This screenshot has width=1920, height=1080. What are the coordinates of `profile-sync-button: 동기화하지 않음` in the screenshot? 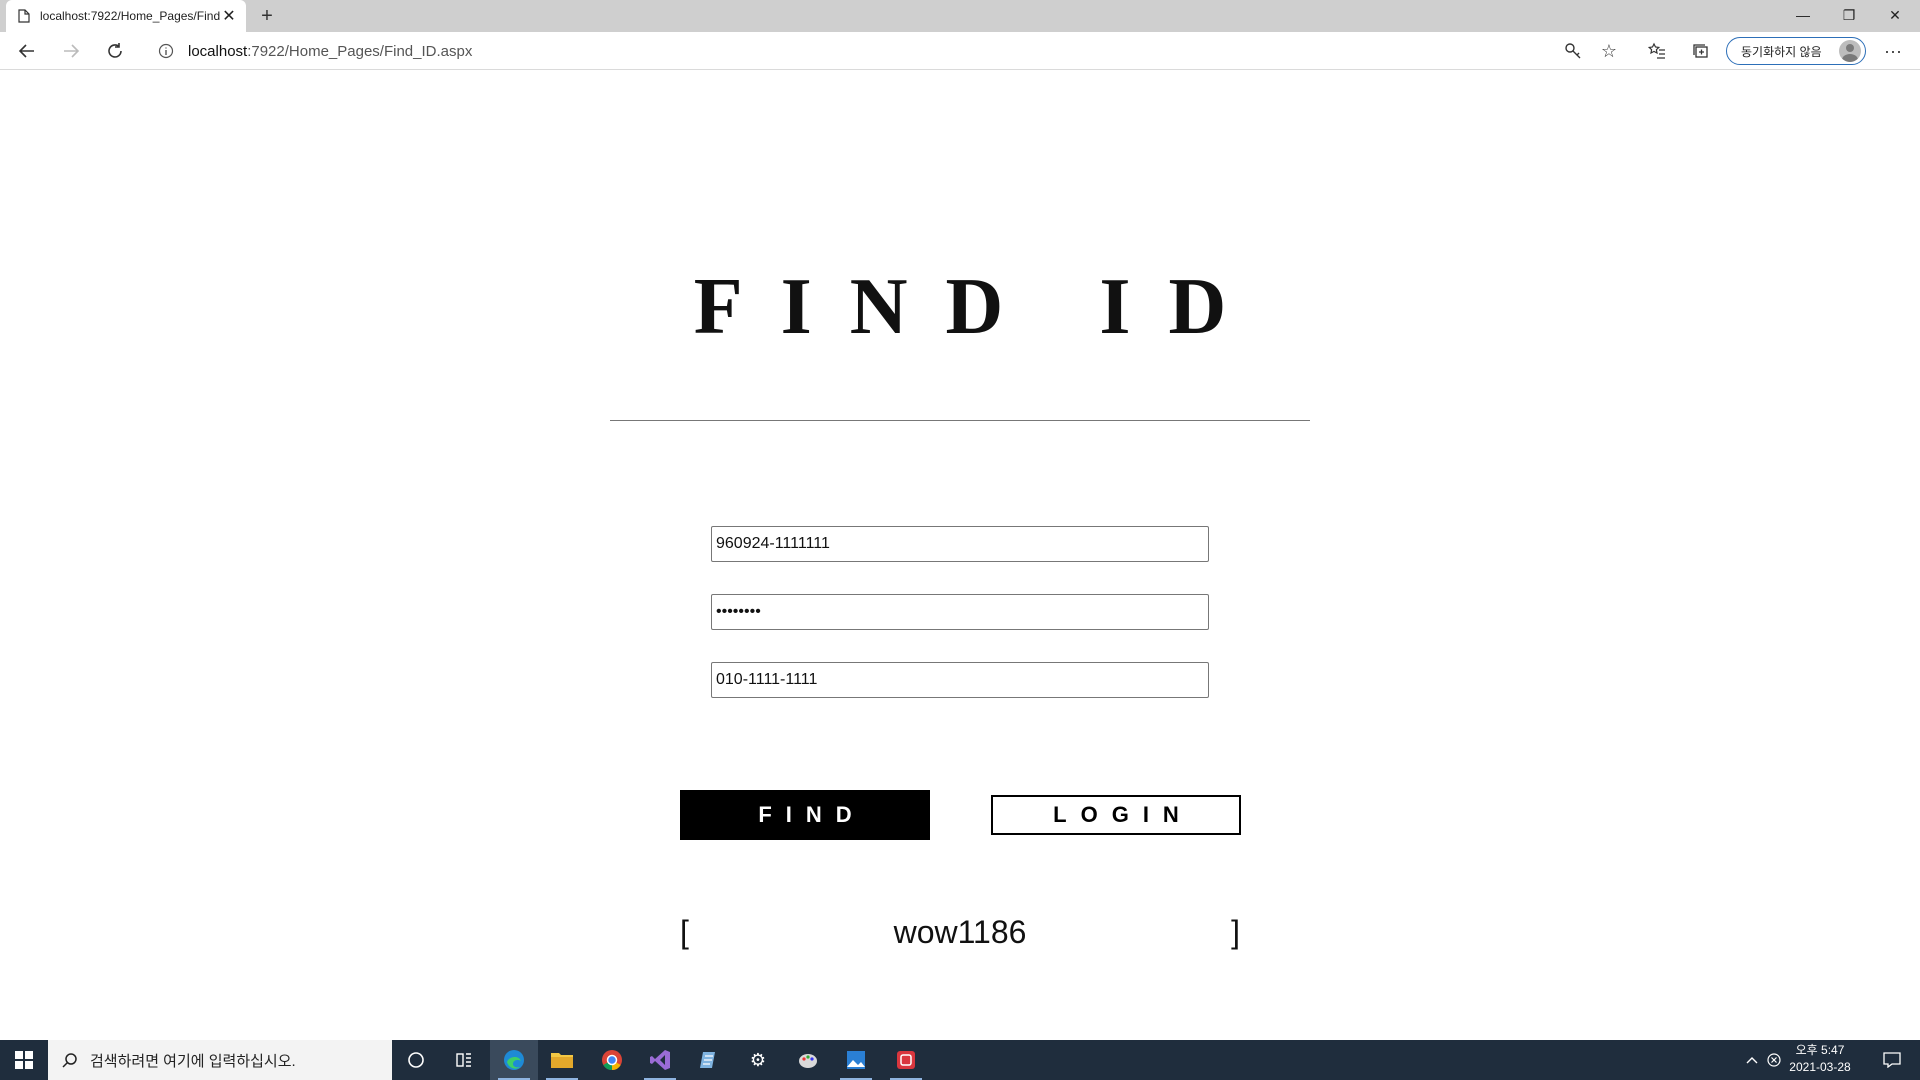 It's located at (1796, 51).